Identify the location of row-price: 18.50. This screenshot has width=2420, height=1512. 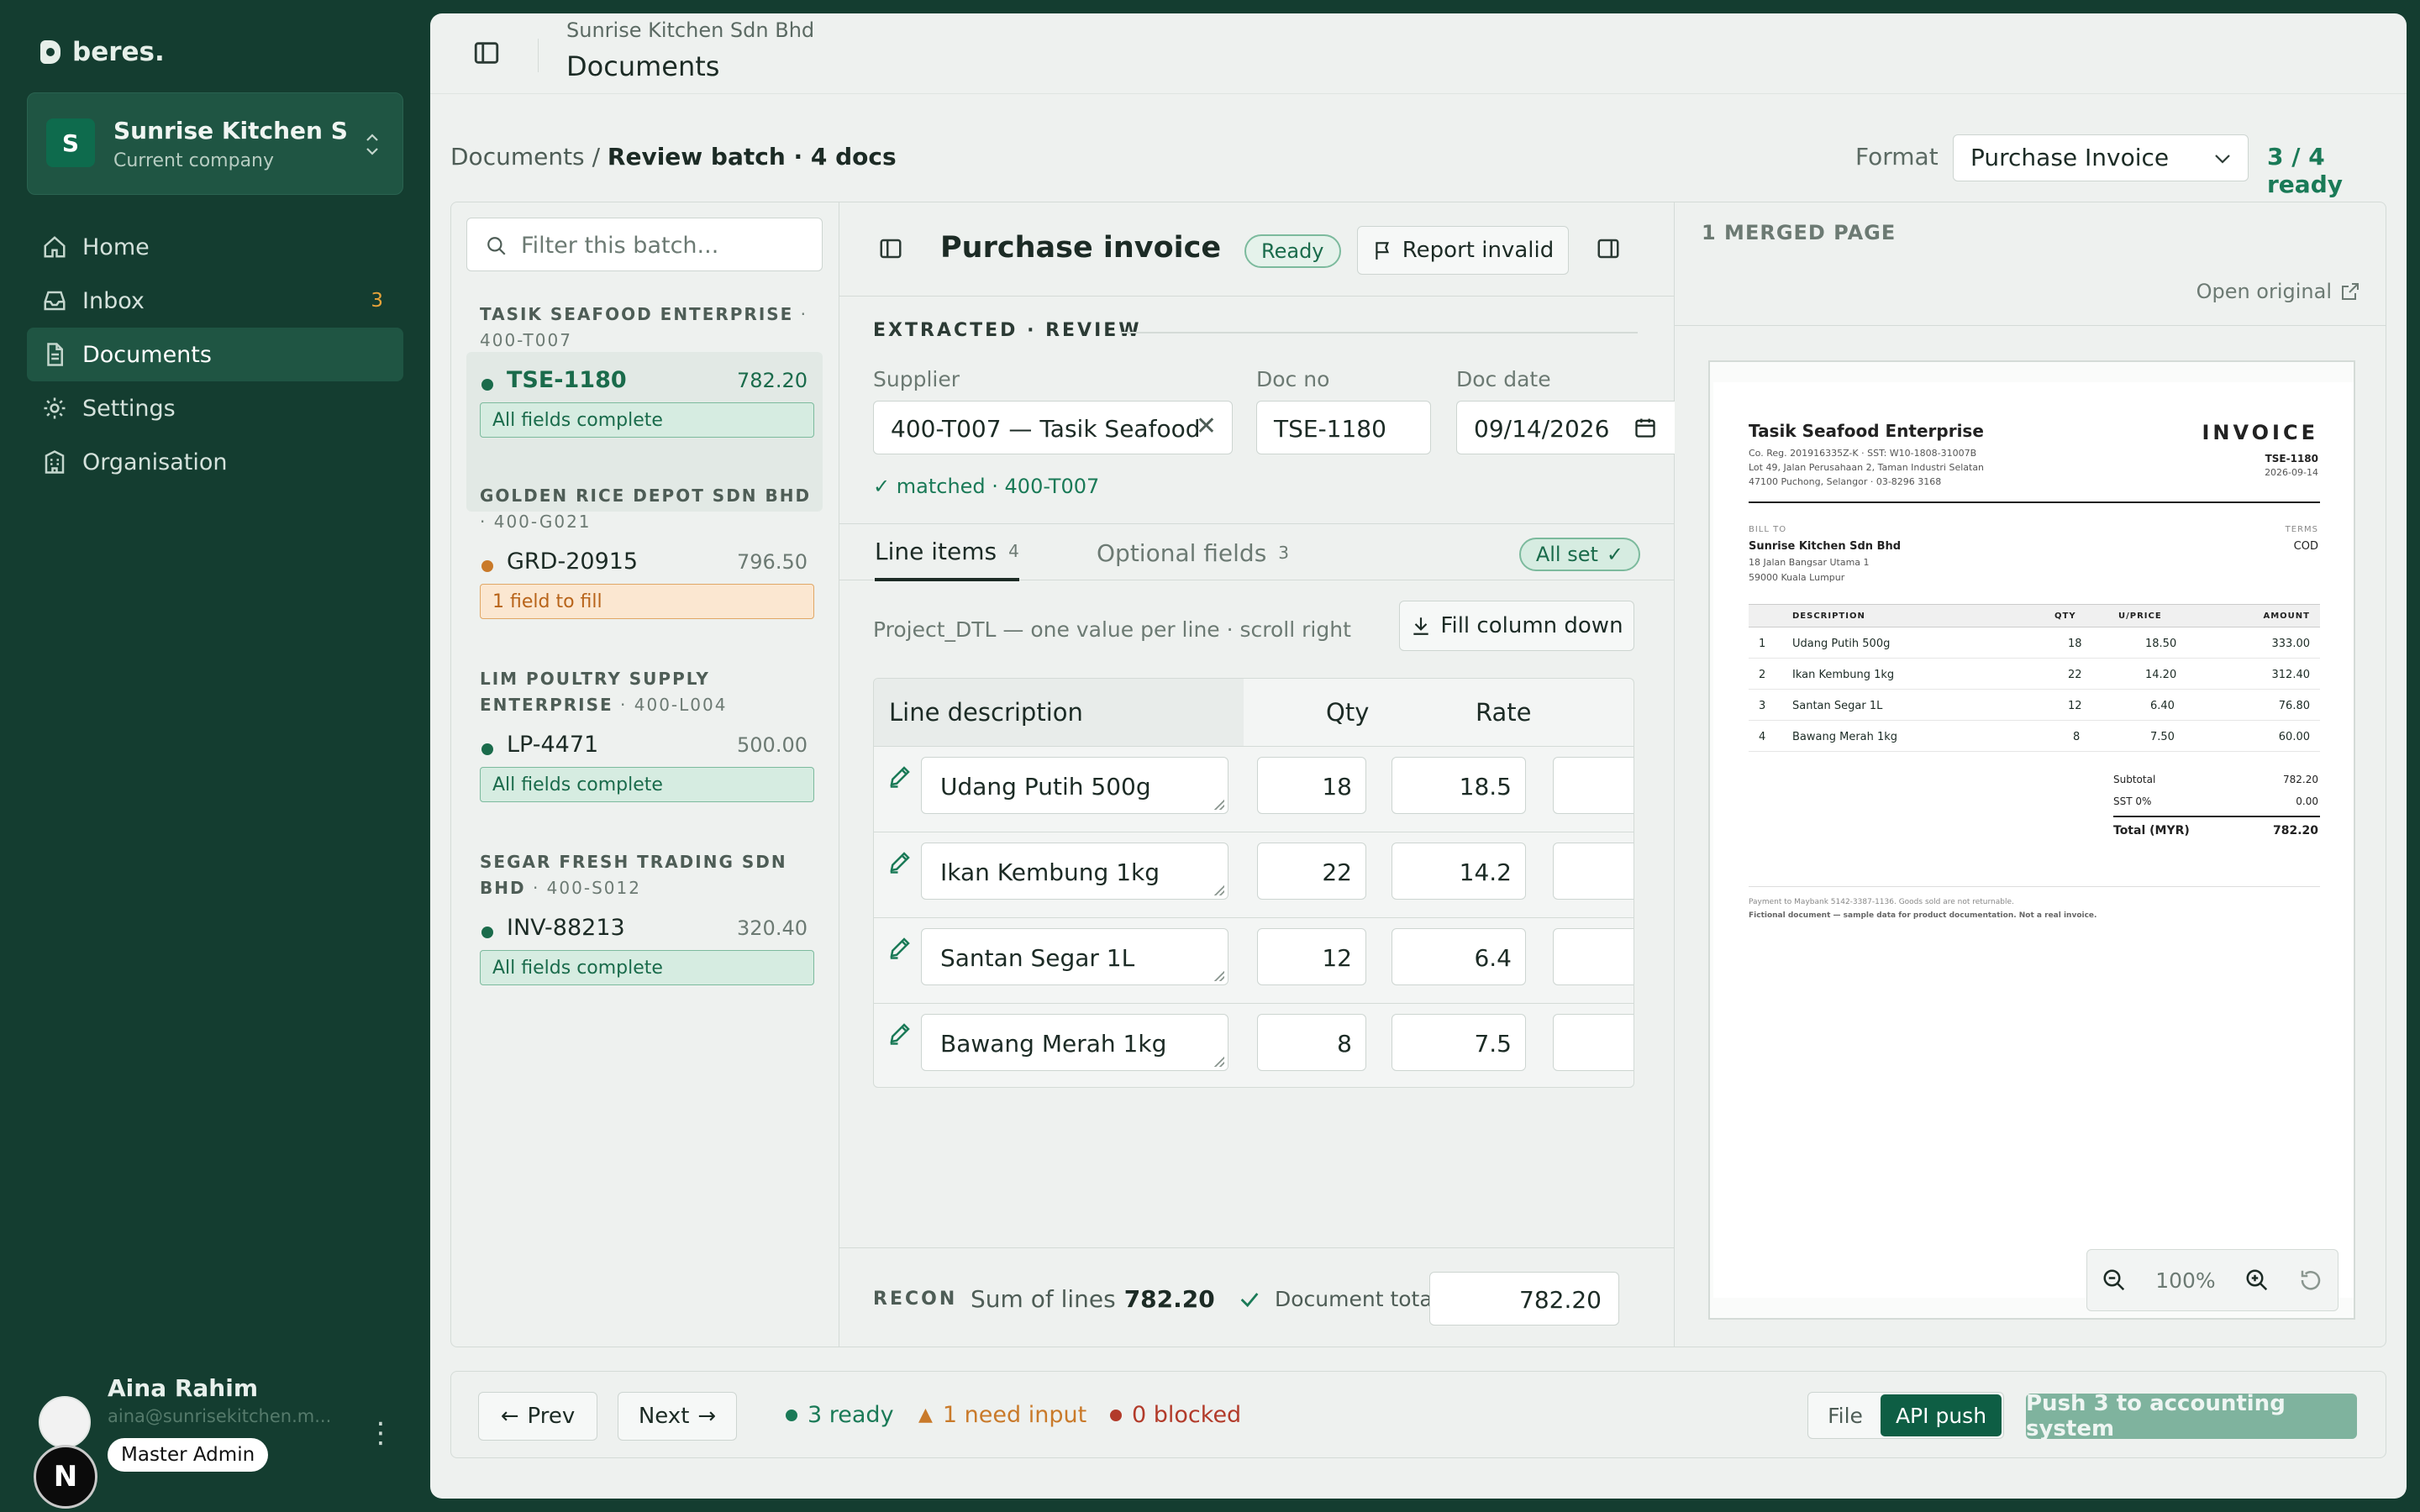
(2161, 644).